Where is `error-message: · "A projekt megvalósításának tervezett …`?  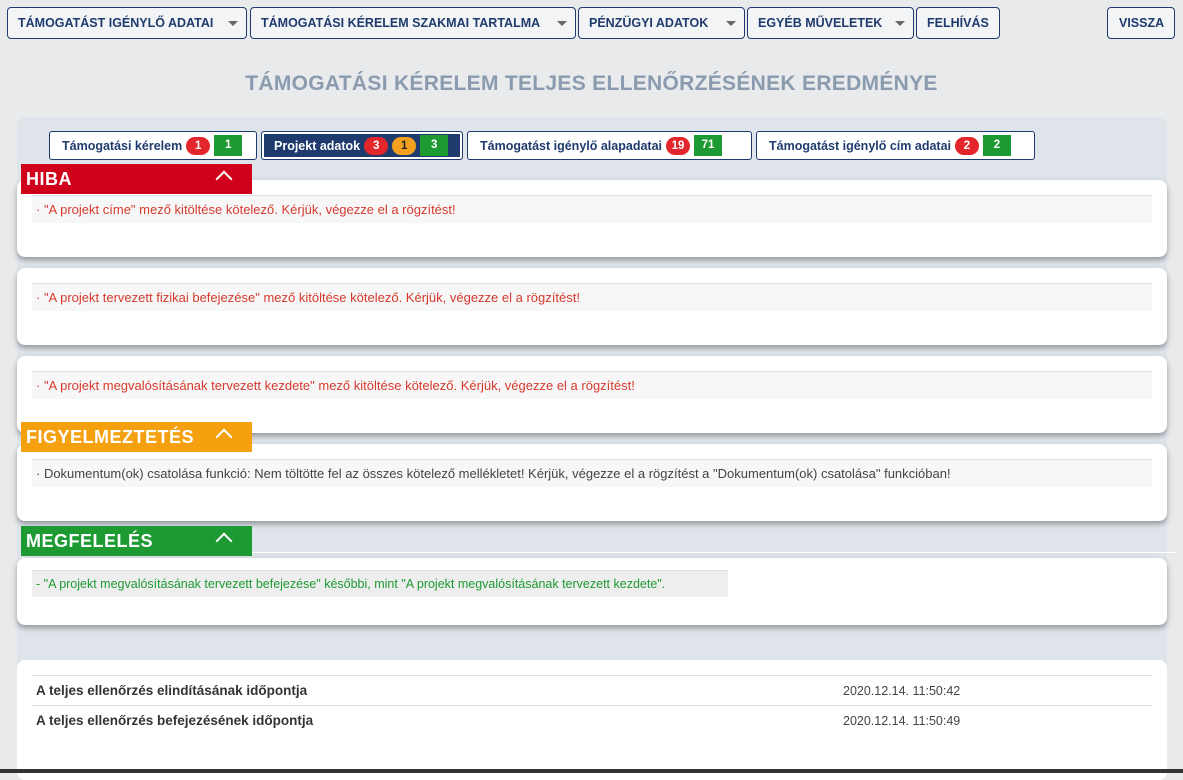 error-message: · "A projekt megvalósításának tervezett … is located at coordinates (592, 385).